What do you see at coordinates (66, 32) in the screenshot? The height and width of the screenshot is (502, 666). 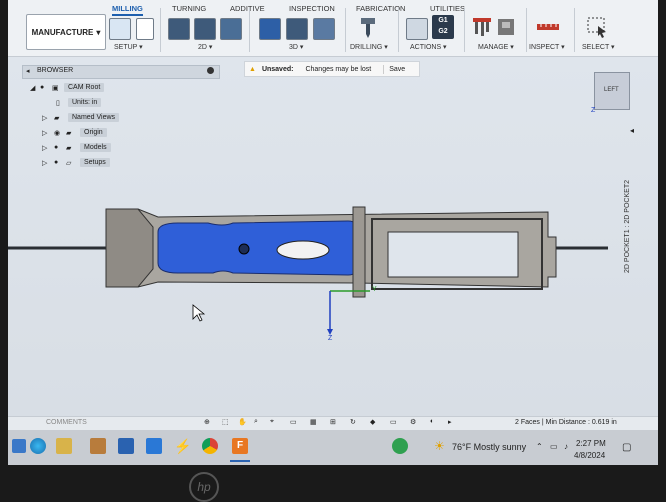 I see `workspace-dropdown: MANUFACTURE ▾` at bounding box center [66, 32].